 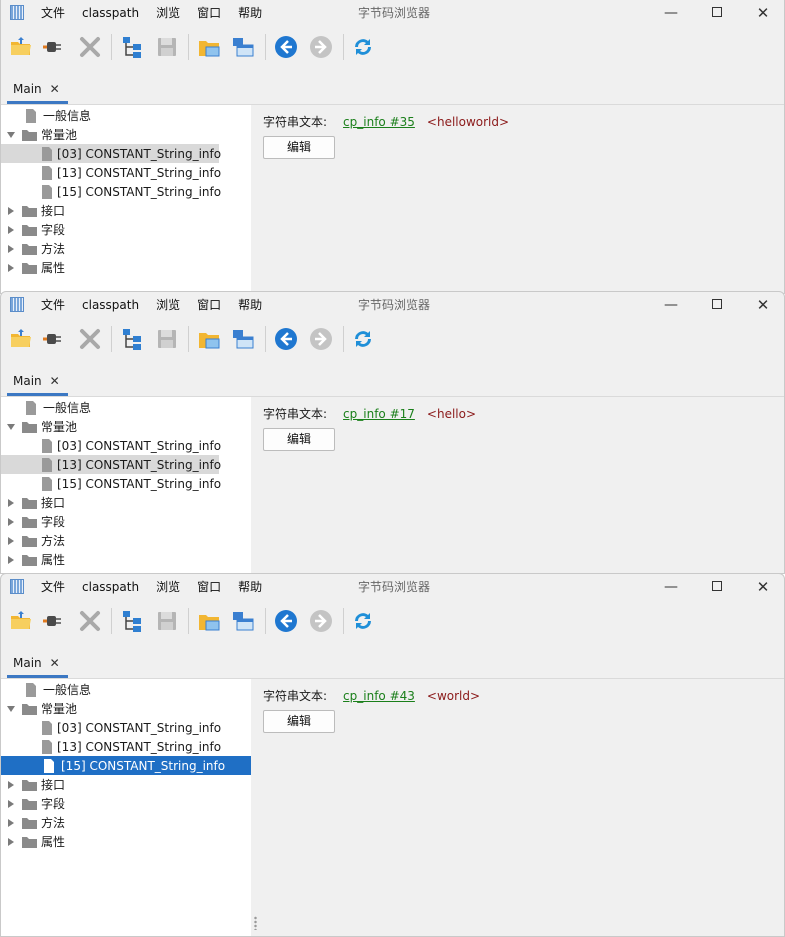 I want to click on splitter-grip, so click(x=255, y=923).